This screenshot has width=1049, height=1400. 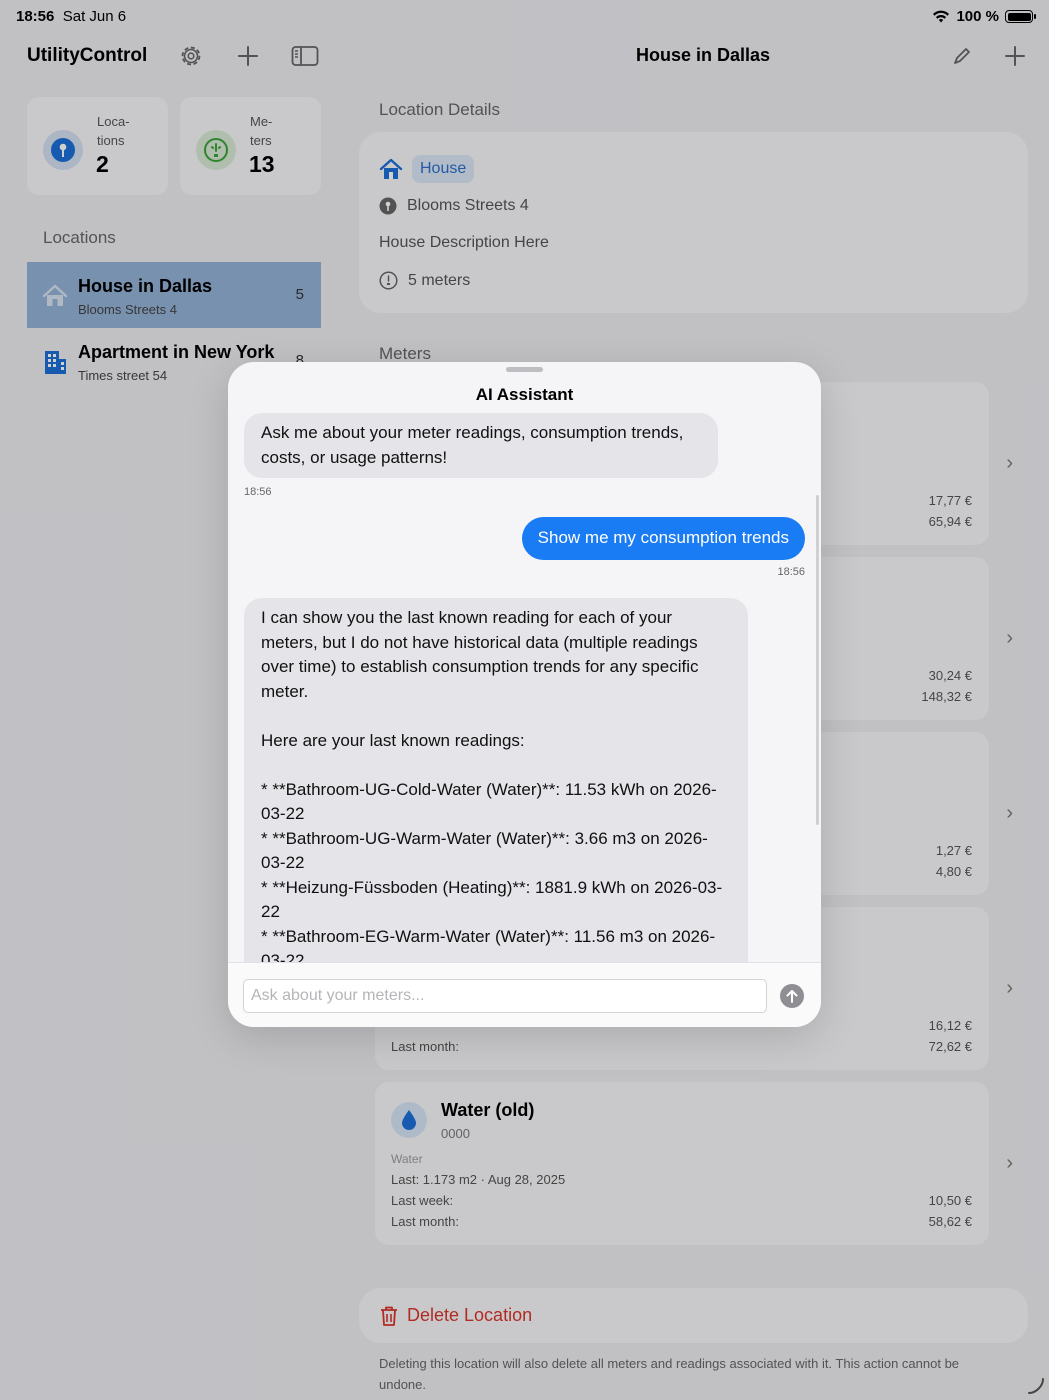 What do you see at coordinates (524, 369) in the screenshot?
I see `sheet-grabber` at bounding box center [524, 369].